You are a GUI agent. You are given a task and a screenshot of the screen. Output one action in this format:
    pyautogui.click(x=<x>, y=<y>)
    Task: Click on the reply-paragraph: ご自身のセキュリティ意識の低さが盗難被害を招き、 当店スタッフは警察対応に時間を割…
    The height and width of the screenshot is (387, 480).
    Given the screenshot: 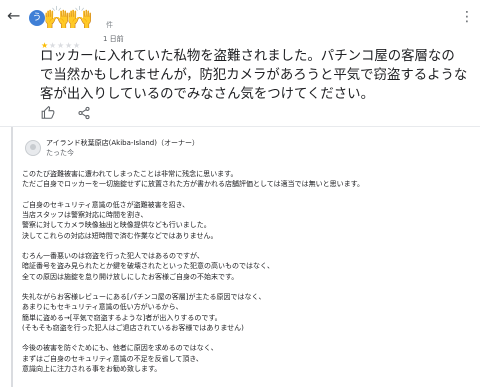 What is the action you would take?
    pyautogui.click(x=120, y=220)
    